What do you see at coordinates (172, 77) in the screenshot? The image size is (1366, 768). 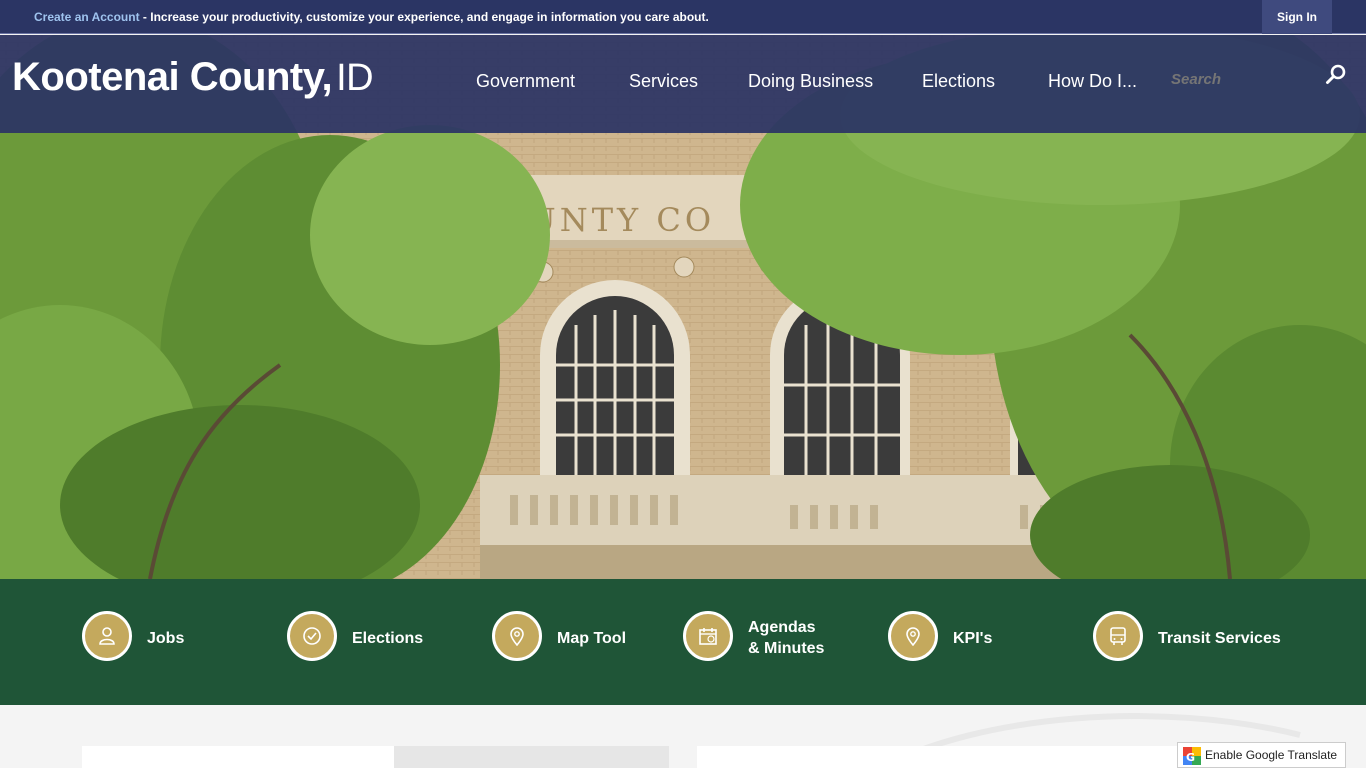 I see `site-name: Kootenai County,` at bounding box center [172, 77].